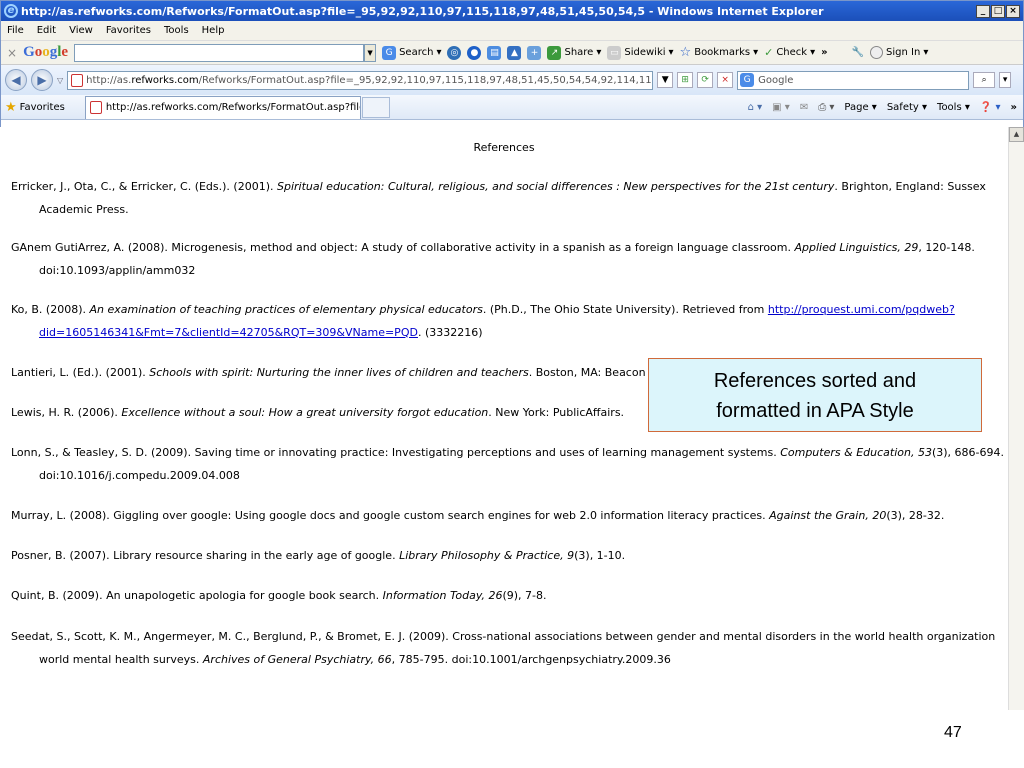  I want to click on history-dropdown: ▽, so click(60, 80).